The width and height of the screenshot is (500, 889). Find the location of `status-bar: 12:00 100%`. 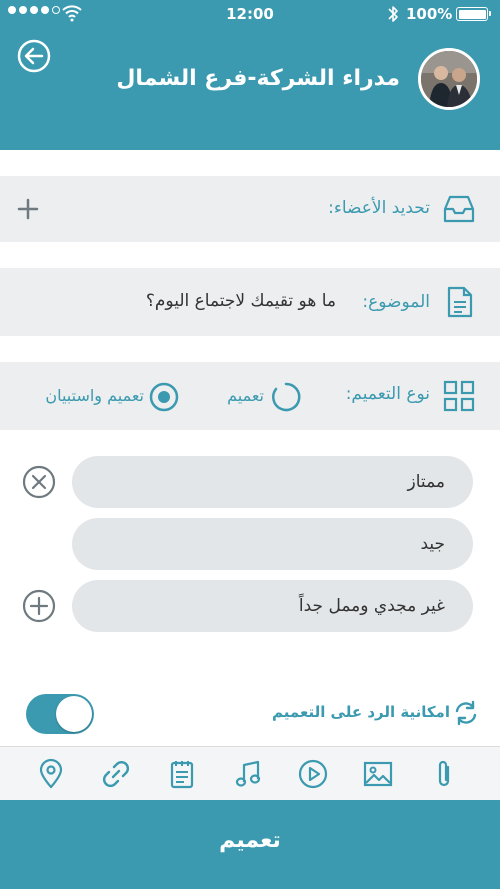

status-bar: 12:00 100% is located at coordinates (250, 14).